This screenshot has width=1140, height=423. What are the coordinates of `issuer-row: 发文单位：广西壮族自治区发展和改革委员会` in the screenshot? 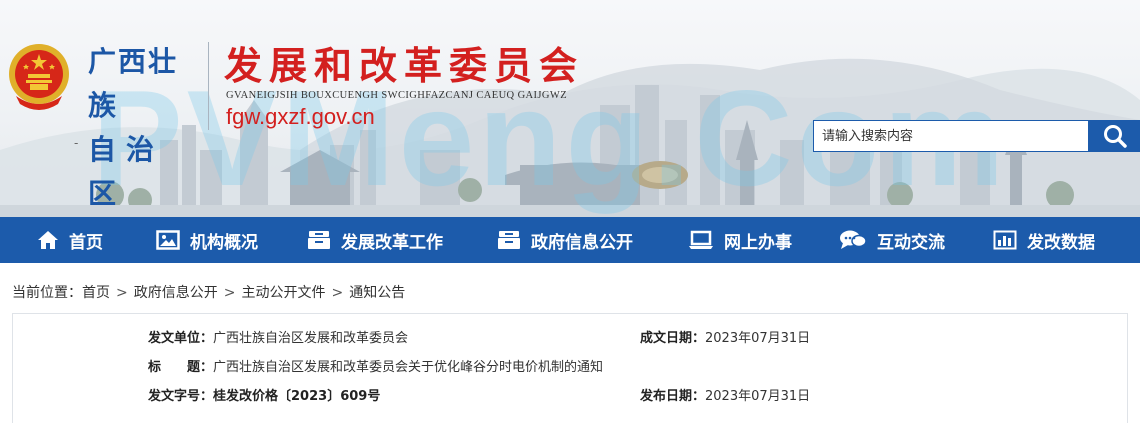 It's located at (278, 339).